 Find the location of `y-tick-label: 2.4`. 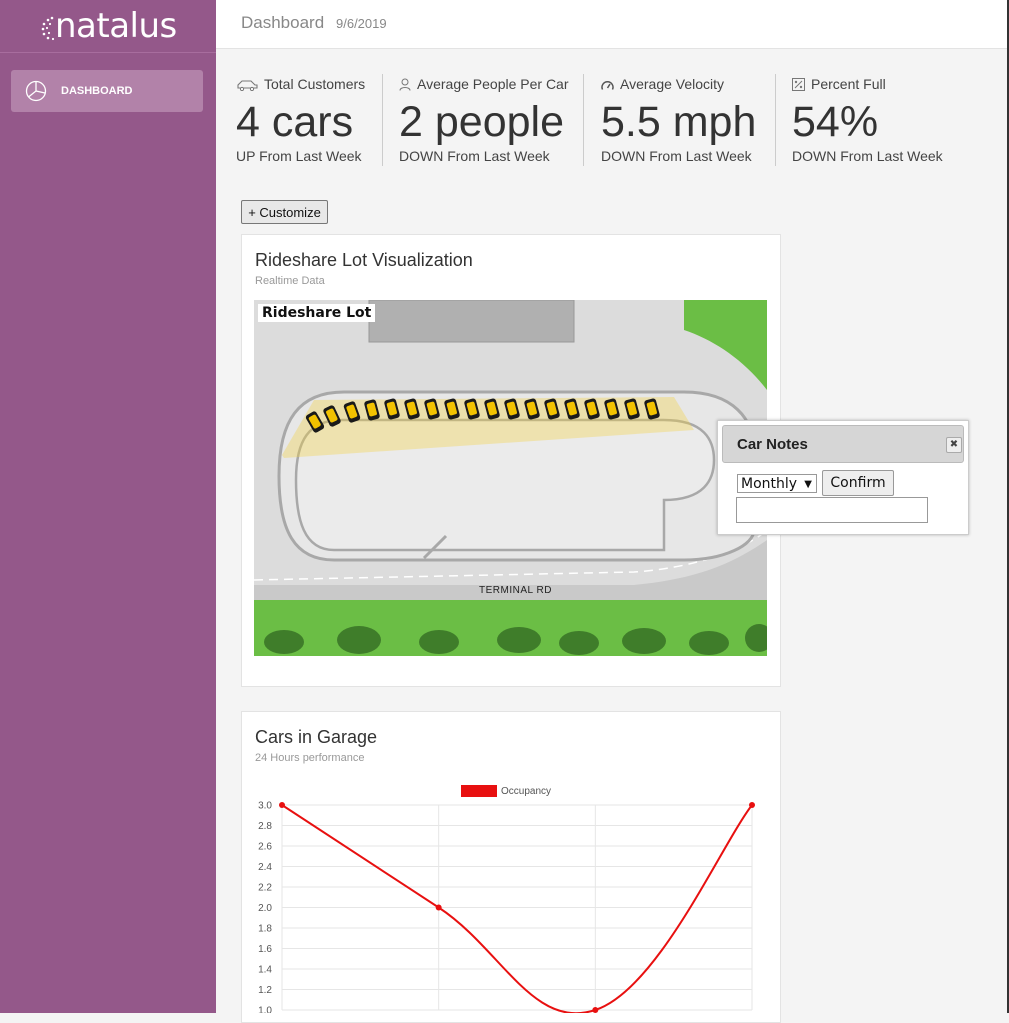

y-tick-label: 2.4 is located at coordinates (265, 867).